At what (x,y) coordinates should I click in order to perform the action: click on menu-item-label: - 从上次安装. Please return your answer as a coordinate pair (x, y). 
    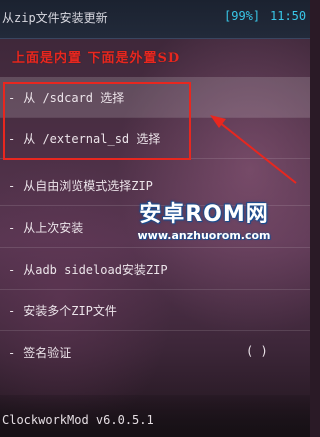
    Looking at the image, I should click on (45, 227).